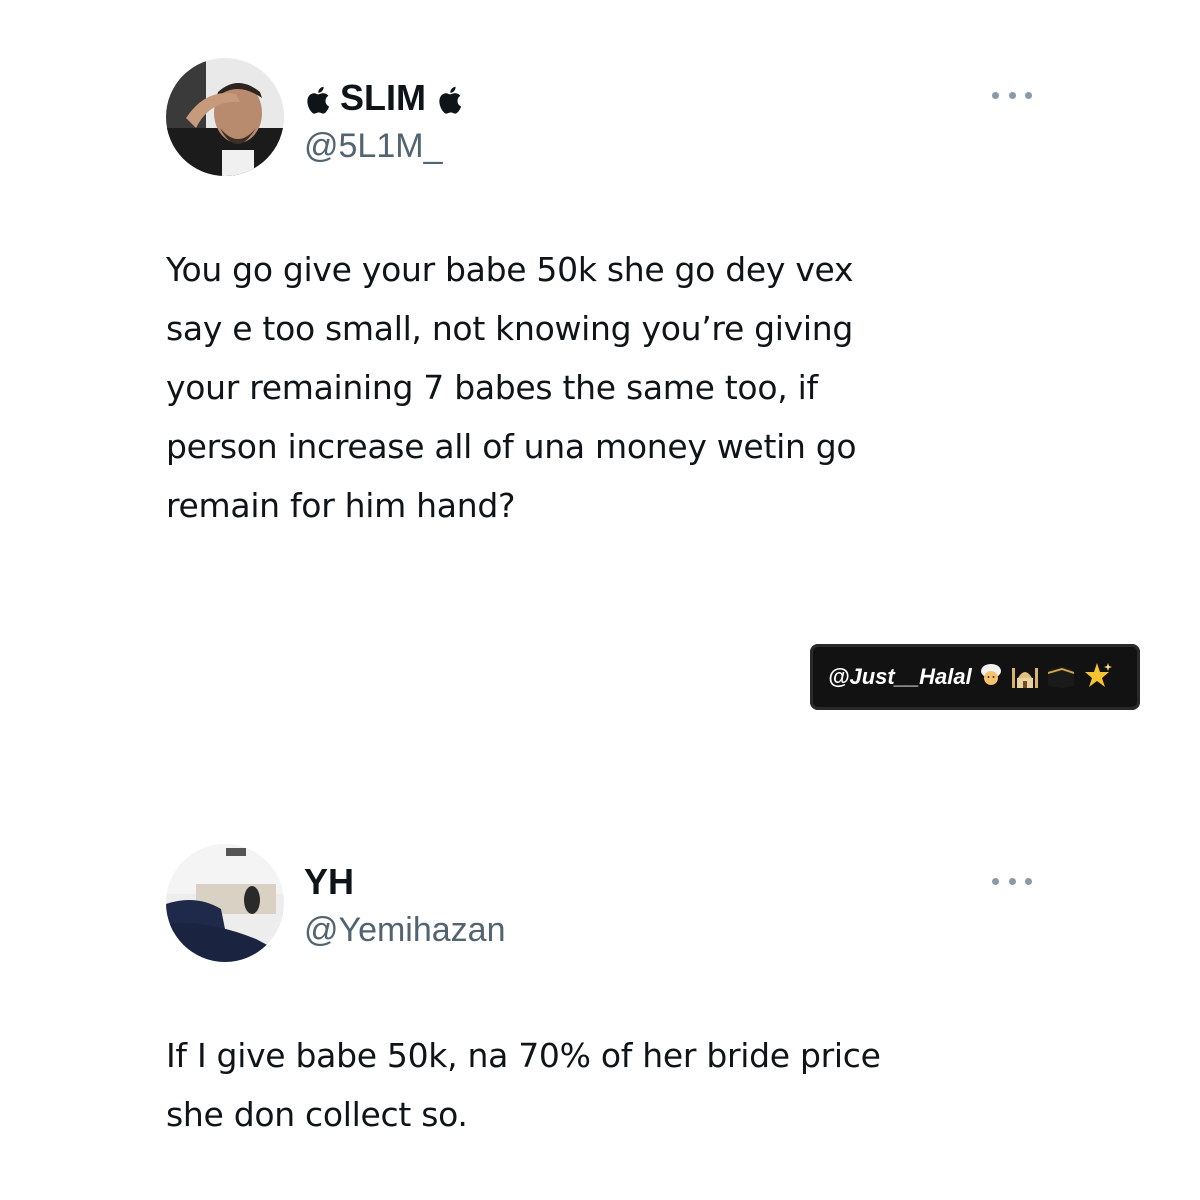 This screenshot has height=1200, width=1200. Describe the element at coordinates (510, 269) in the screenshot. I see `tweet-text-line: You go give your babe 50k she go dey vex` at that location.